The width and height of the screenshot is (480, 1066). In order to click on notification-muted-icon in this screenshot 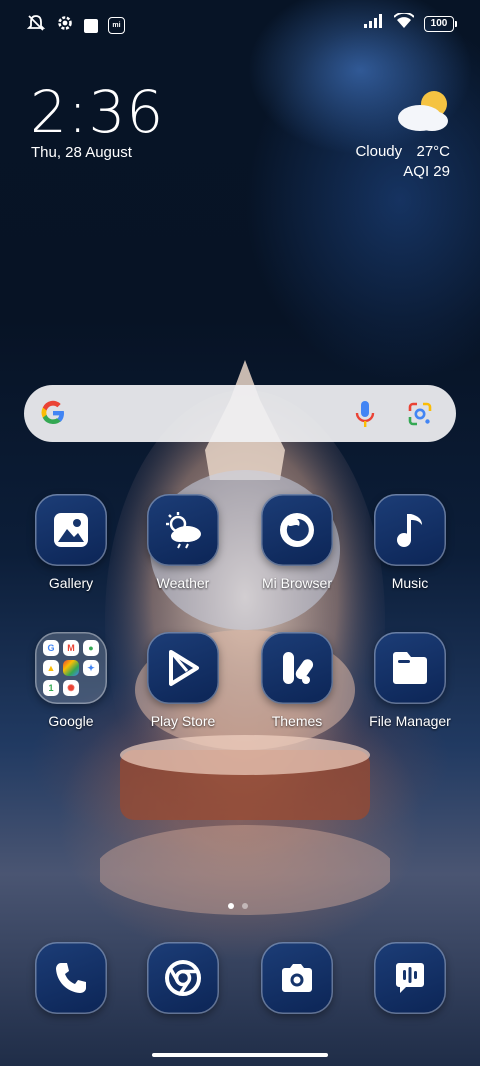, I will do `click(36, 25)`.